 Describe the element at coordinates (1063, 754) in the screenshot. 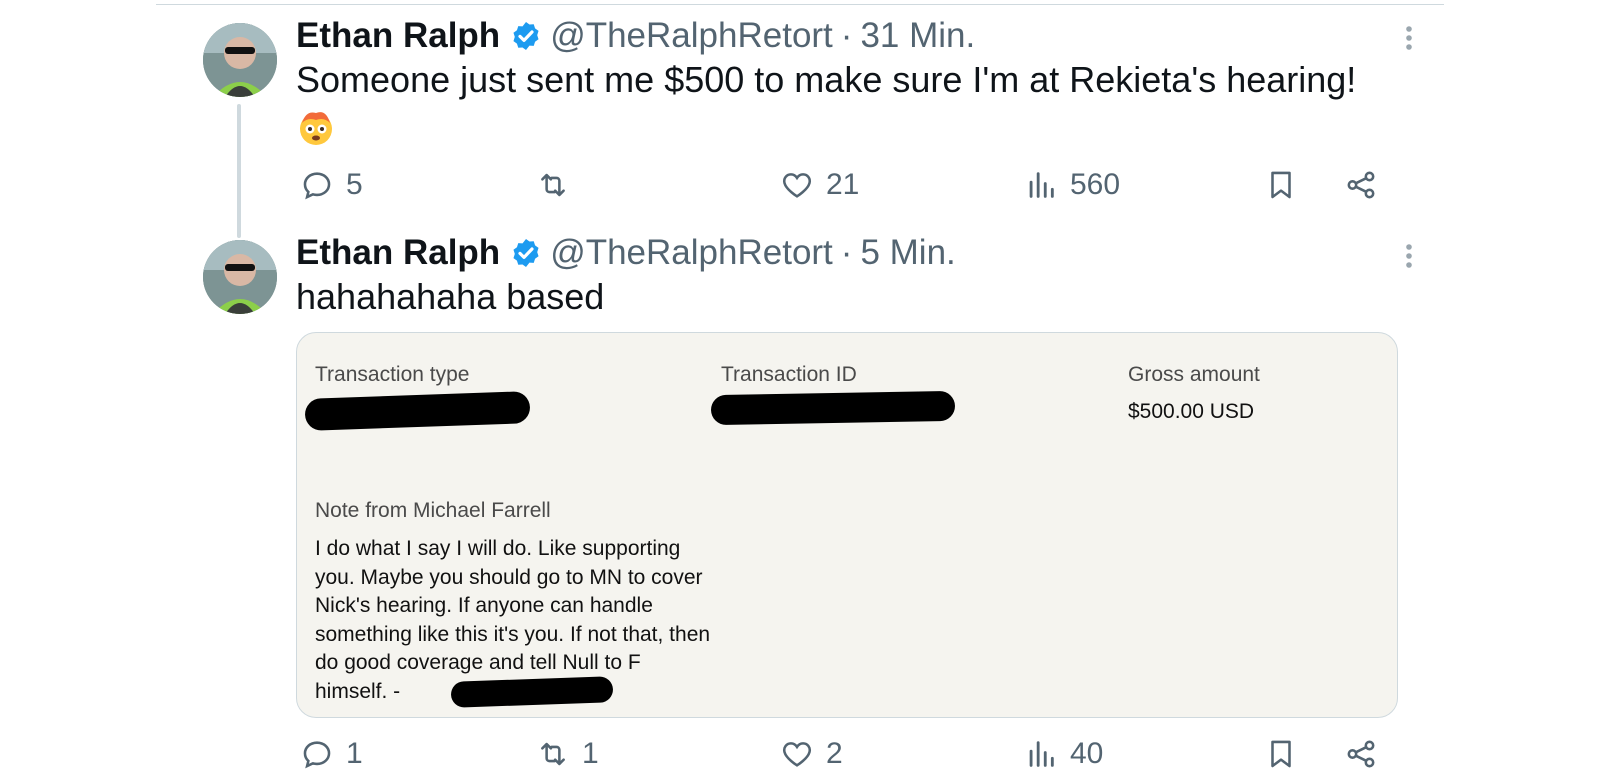

I see `views-button: 40` at that location.